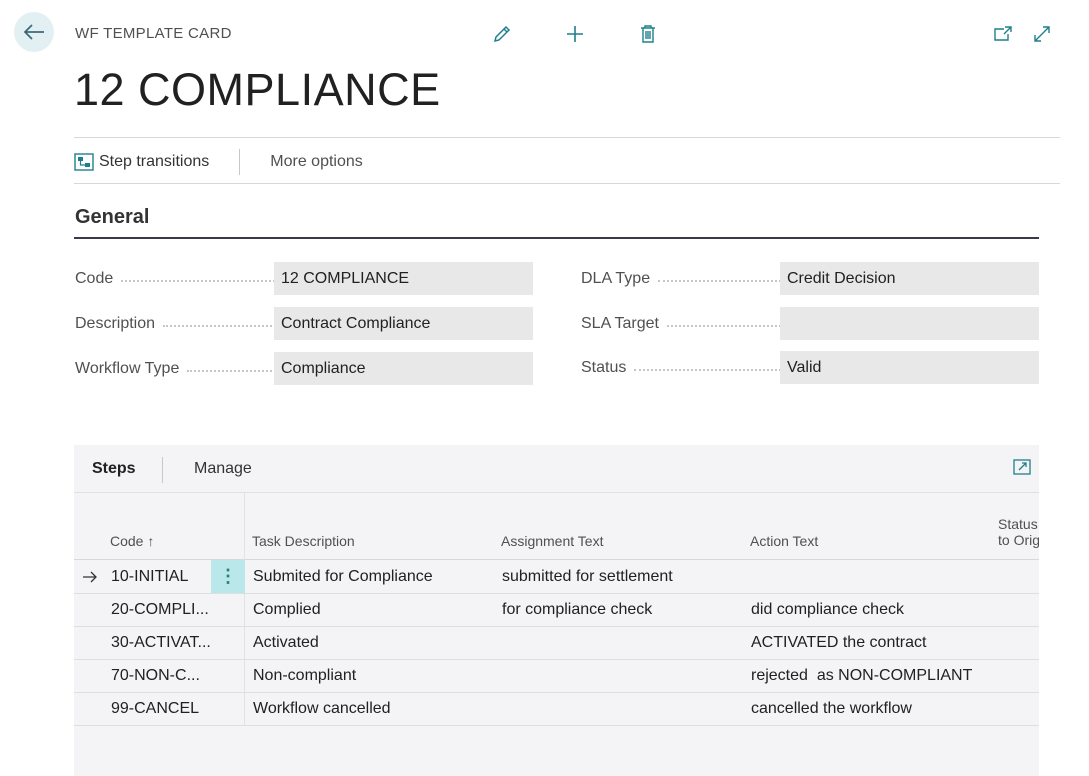 This screenshot has width=1089, height=776. Describe the element at coordinates (403, 323) in the screenshot. I see `description-field: Contract Compliance` at that location.